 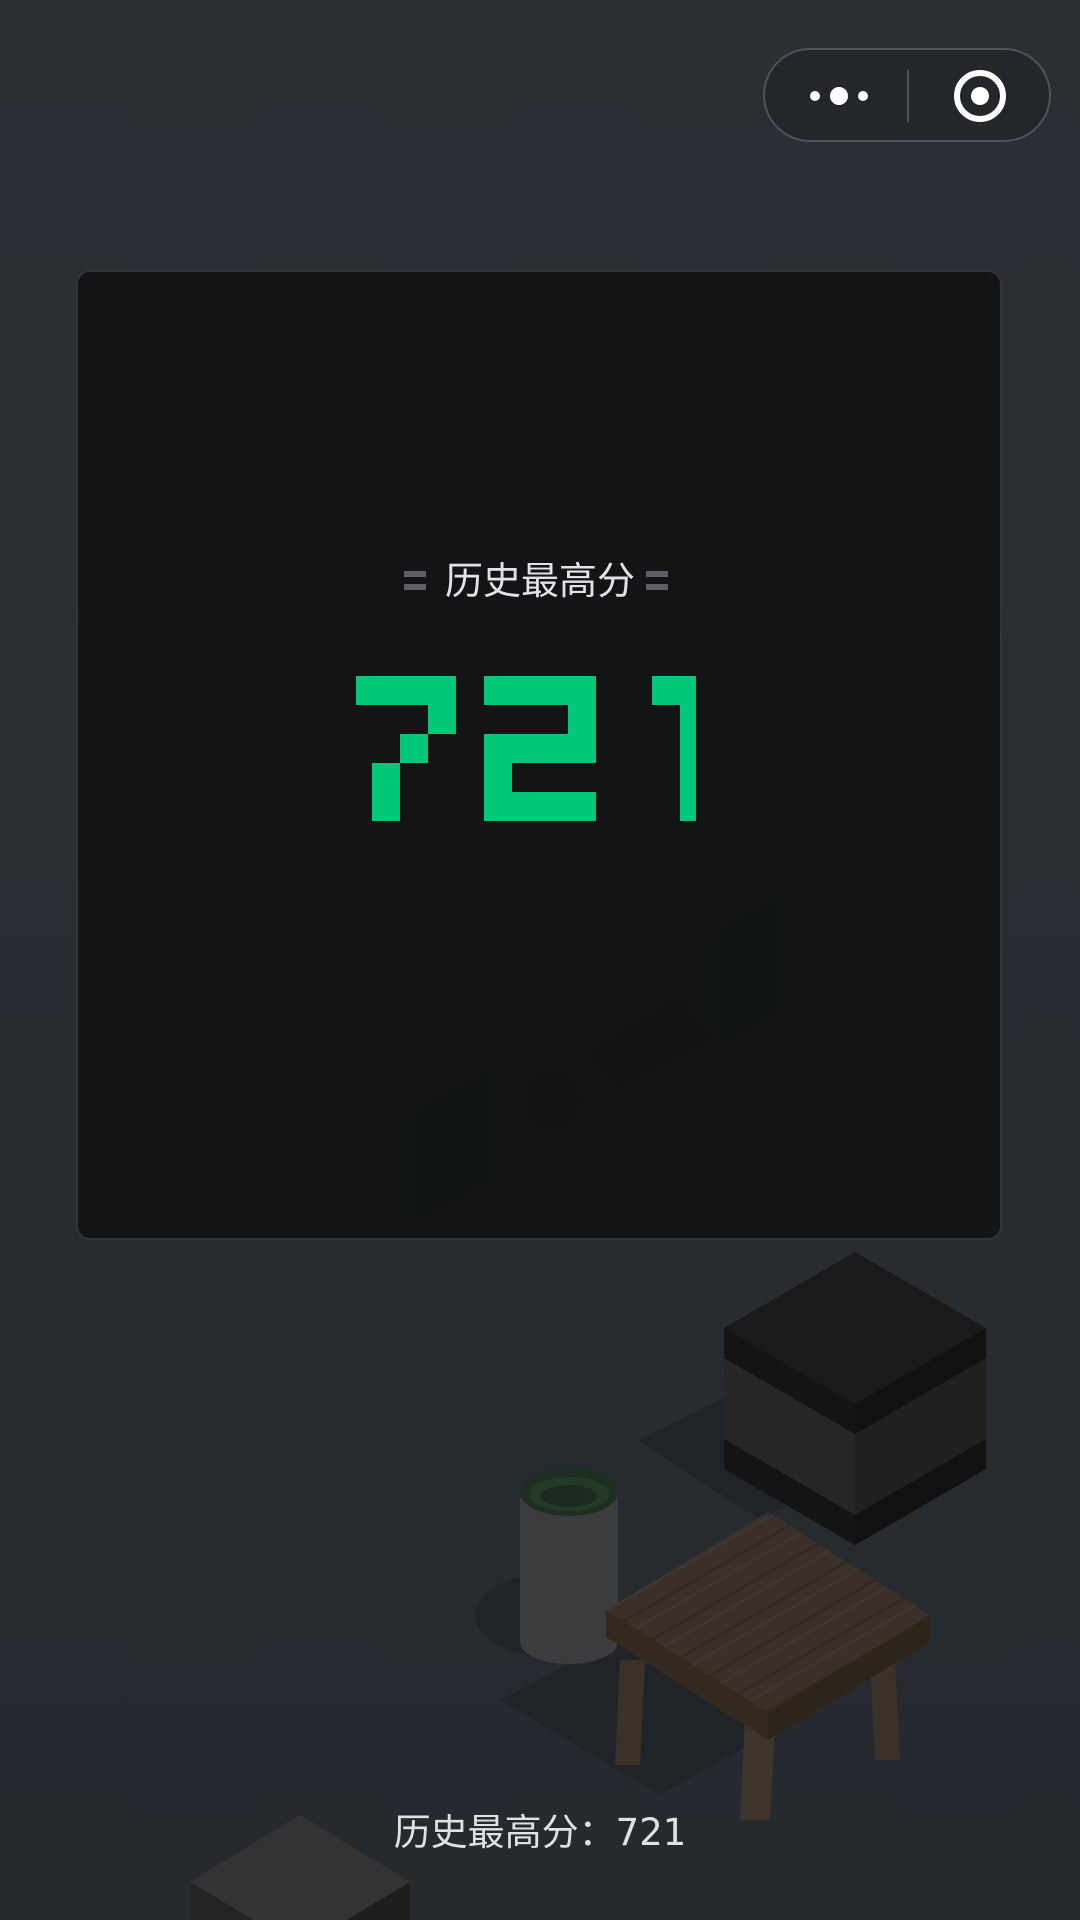 I want to click on close-button, so click(x=980, y=96).